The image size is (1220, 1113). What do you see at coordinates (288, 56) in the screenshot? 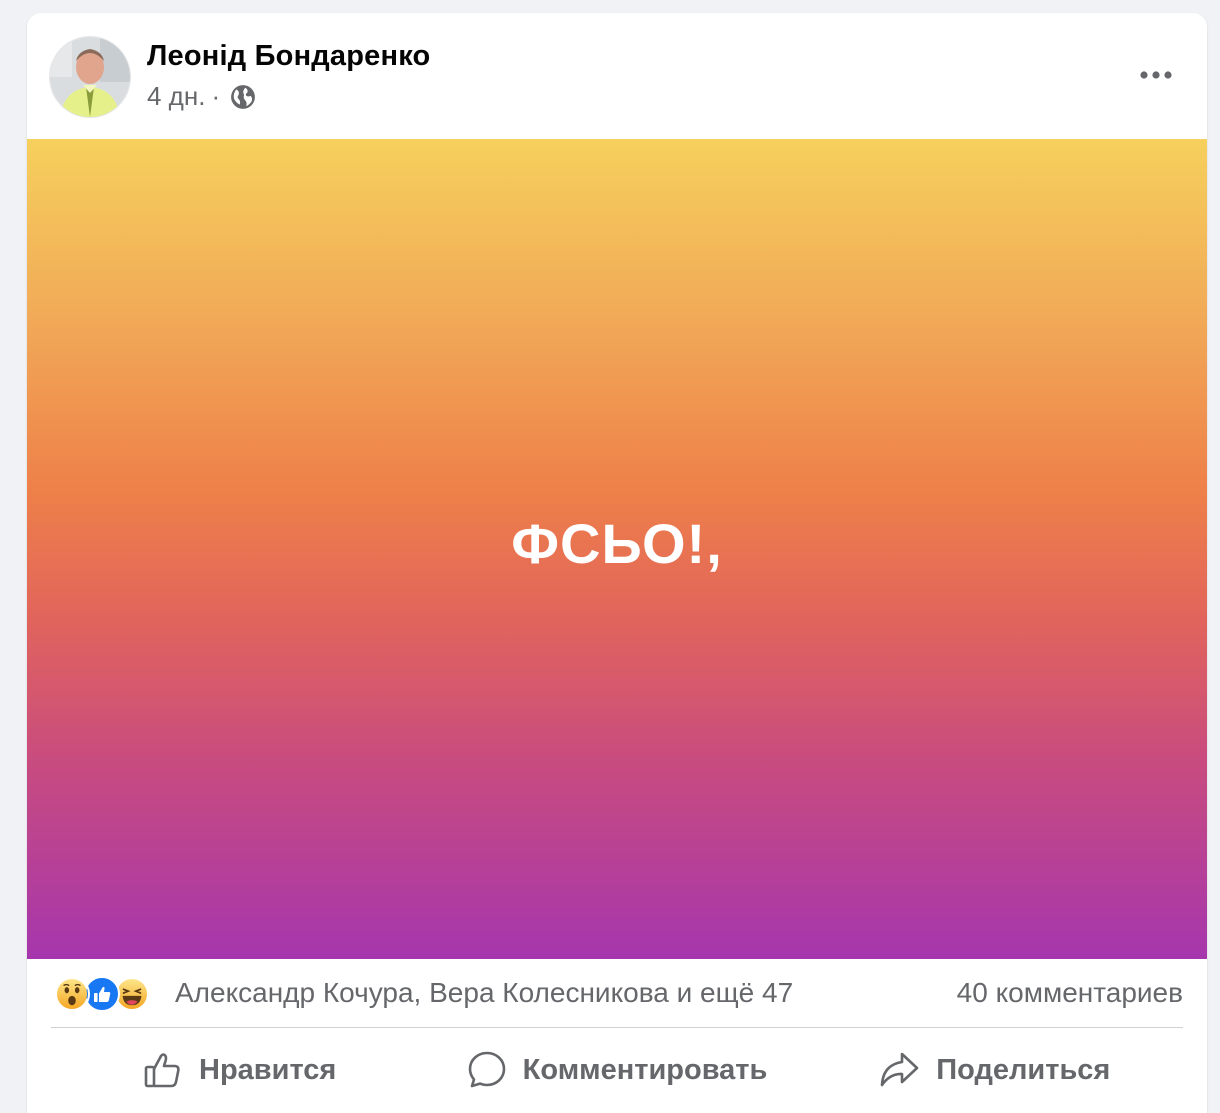
I see `author-name: Леонід Бондаренко` at bounding box center [288, 56].